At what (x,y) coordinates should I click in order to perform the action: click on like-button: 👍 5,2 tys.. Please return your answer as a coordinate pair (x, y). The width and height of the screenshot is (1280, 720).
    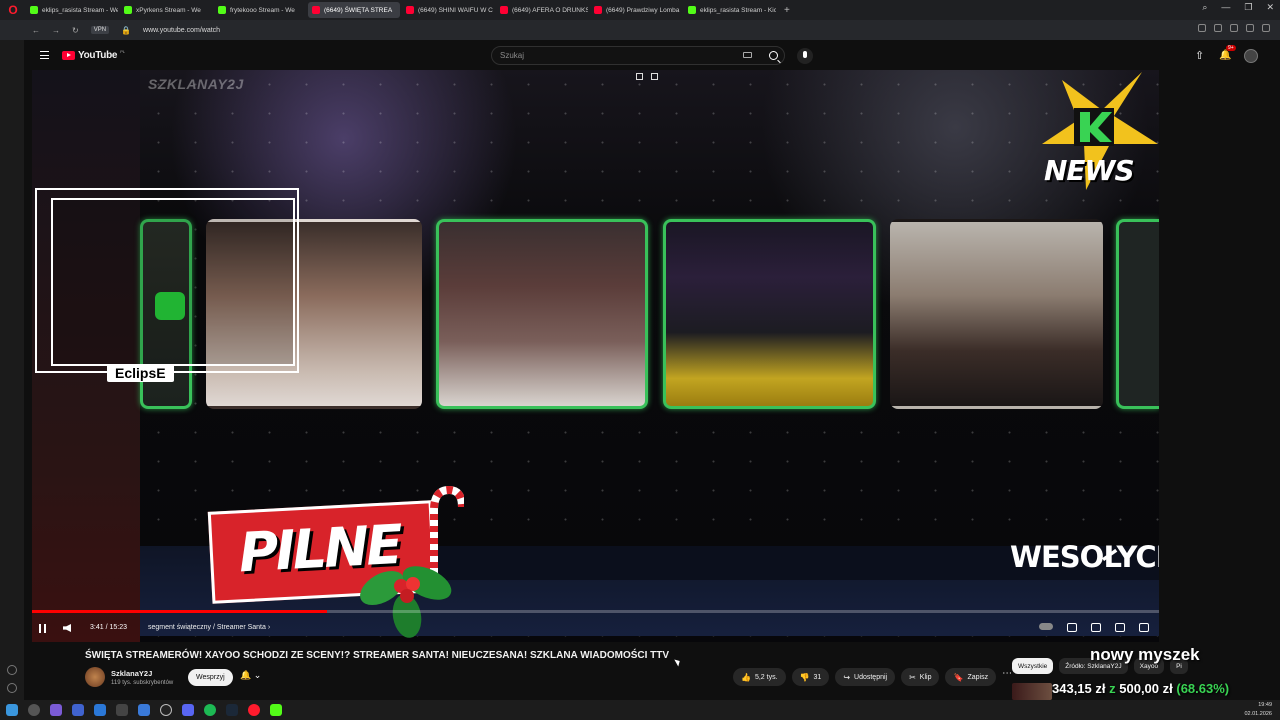
    Looking at the image, I should click on (759, 677).